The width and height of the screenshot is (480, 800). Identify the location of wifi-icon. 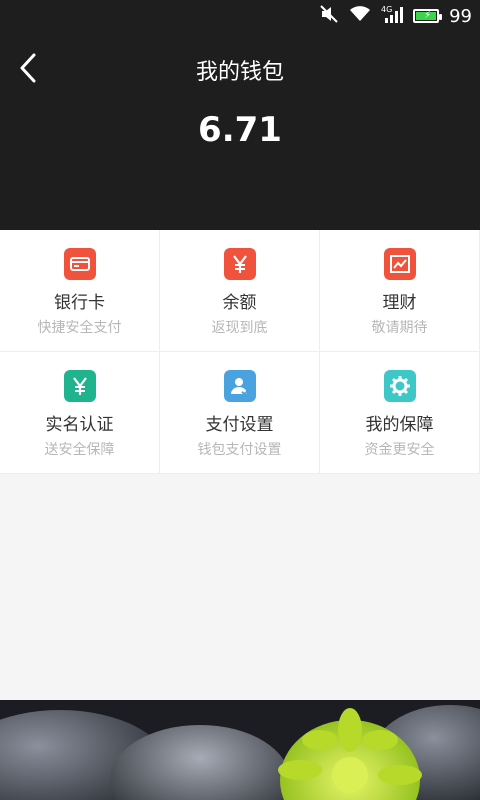
(360, 16).